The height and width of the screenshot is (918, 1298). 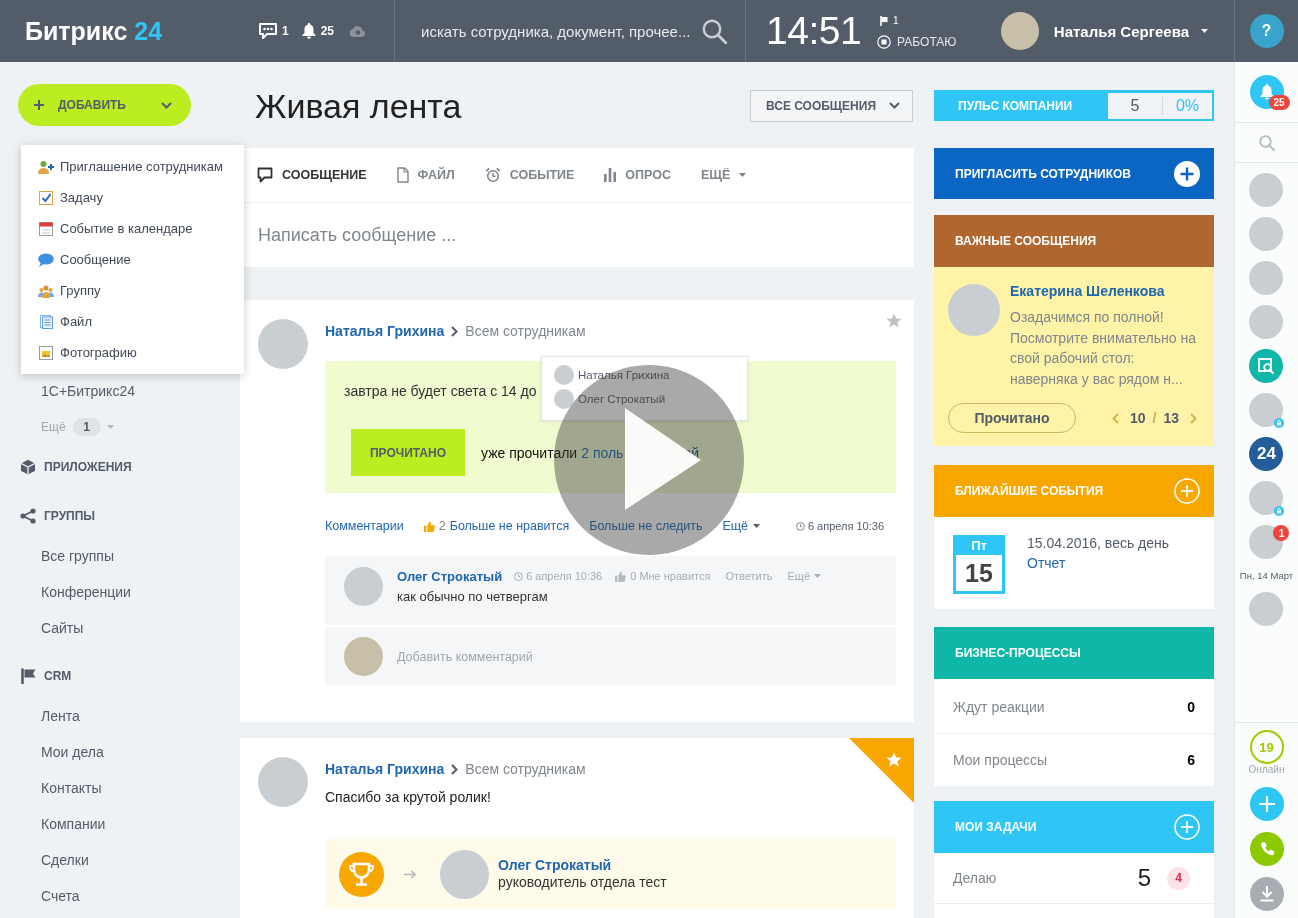 What do you see at coordinates (1130, 31) in the screenshot?
I see `user-menu-button: Наталья Сергеева` at bounding box center [1130, 31].